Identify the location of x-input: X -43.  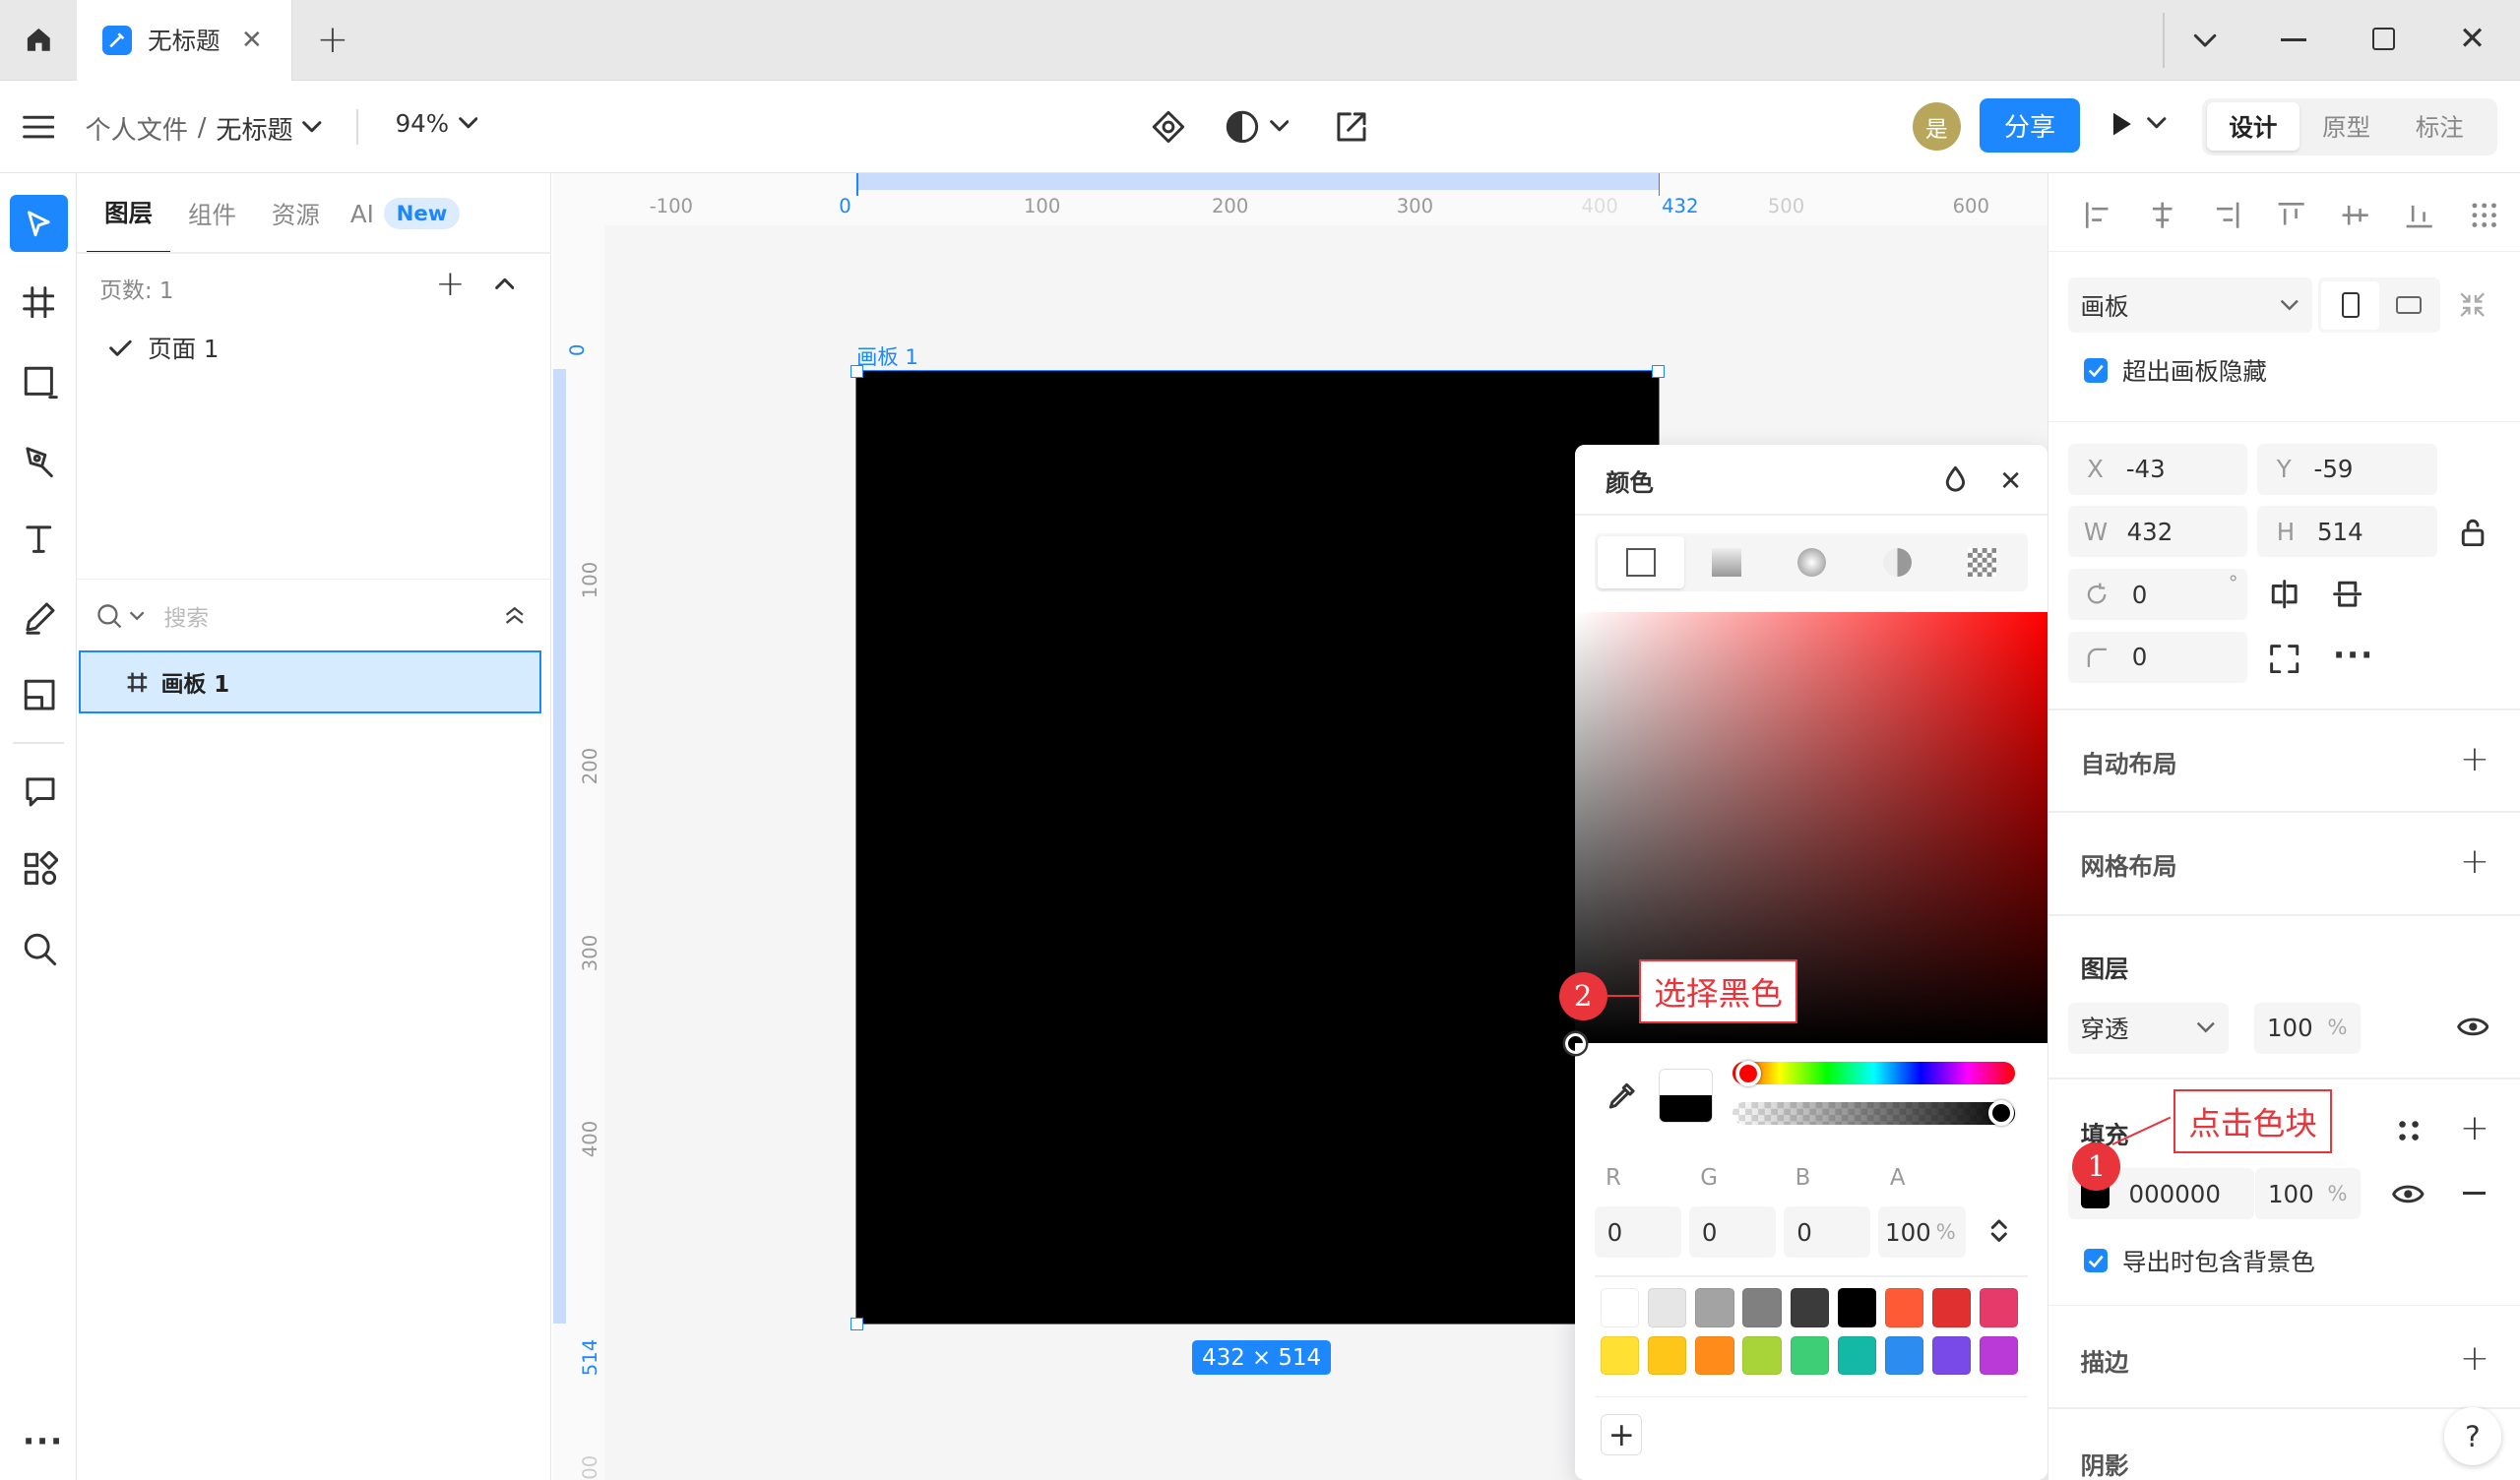
(2157, 469).